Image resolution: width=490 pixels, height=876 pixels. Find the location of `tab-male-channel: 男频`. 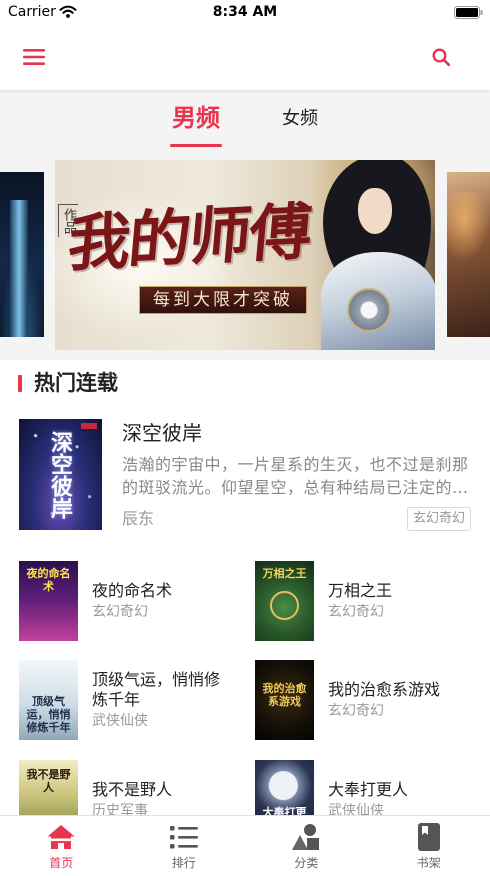

tab-male-channel: 男频 is located at coordinates (196, 125).